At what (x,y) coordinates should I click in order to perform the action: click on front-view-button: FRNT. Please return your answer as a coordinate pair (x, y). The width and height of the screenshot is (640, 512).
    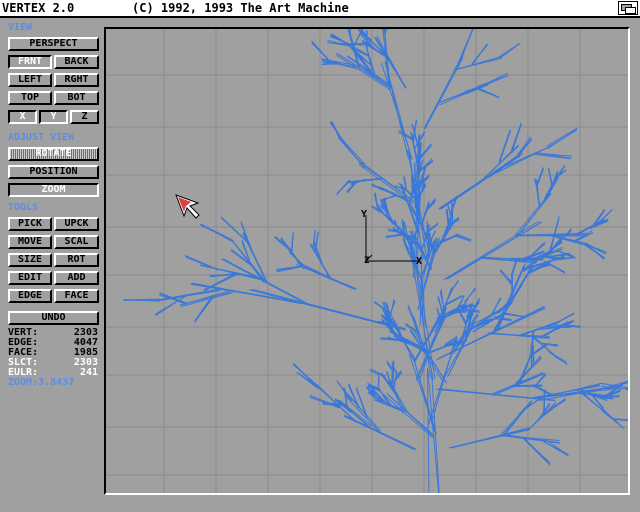
    Looking at the image, I should click on (30, 62).